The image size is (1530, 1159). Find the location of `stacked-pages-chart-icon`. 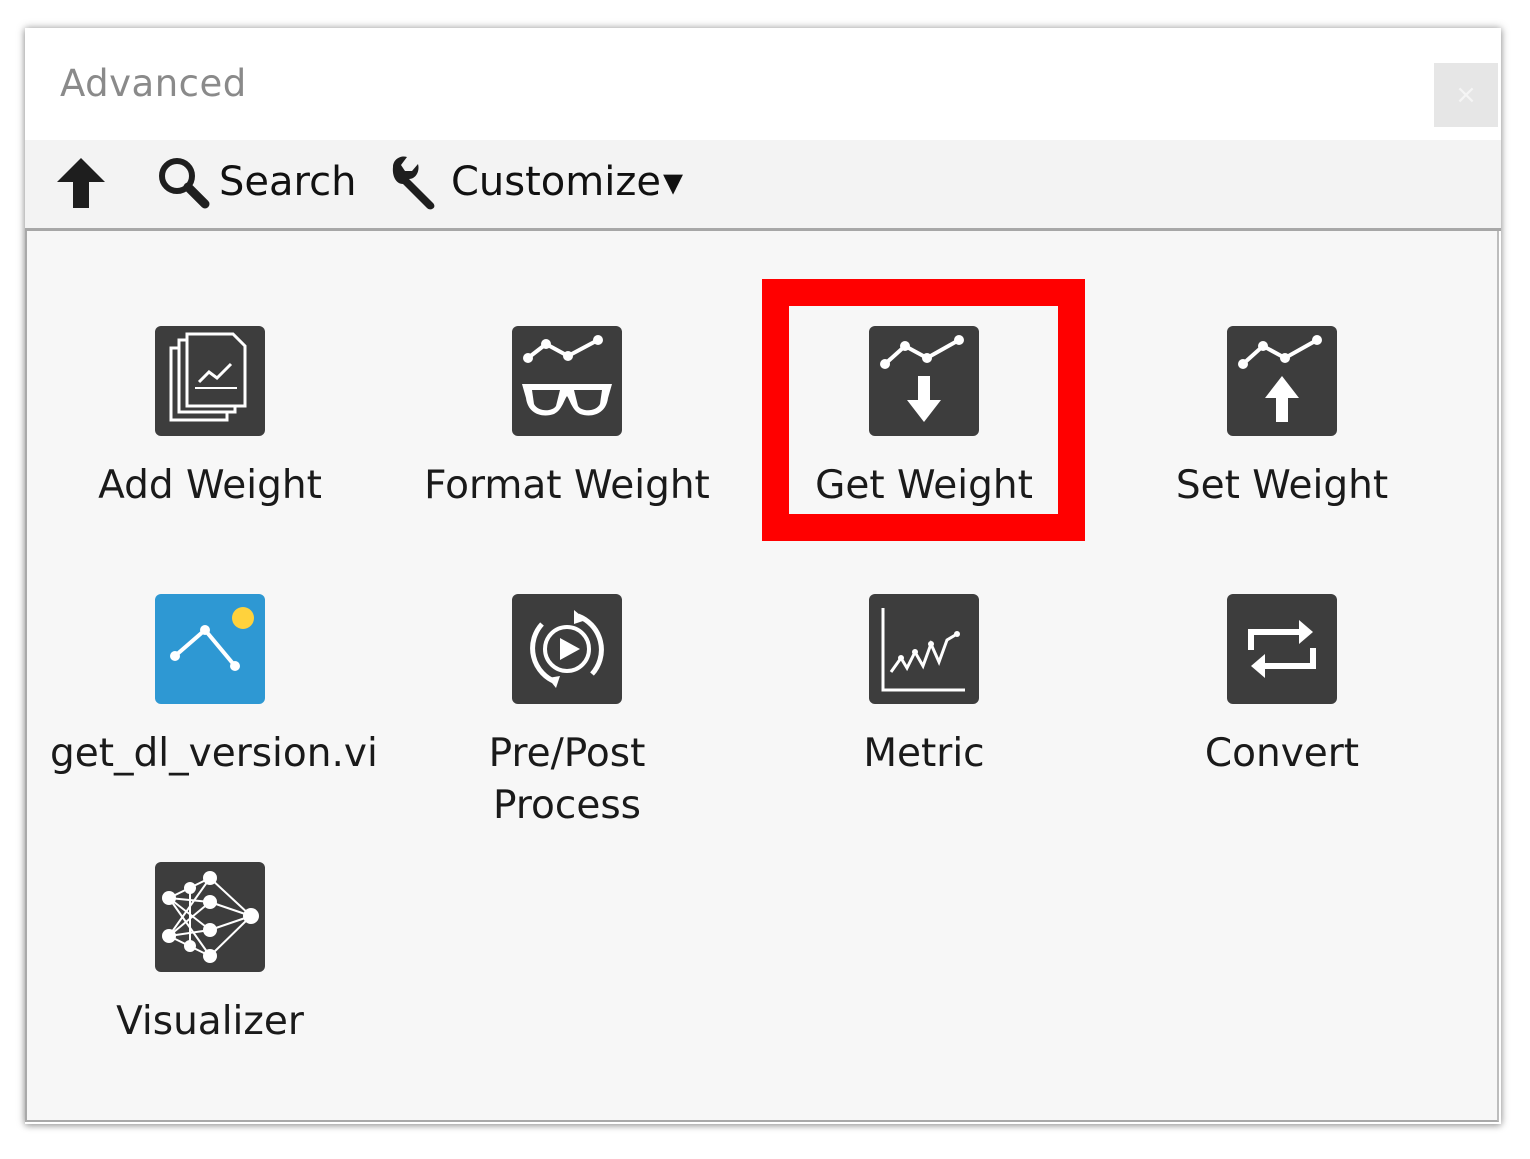

stacked-pages-chart-icon is located at coordinates (210, 381).